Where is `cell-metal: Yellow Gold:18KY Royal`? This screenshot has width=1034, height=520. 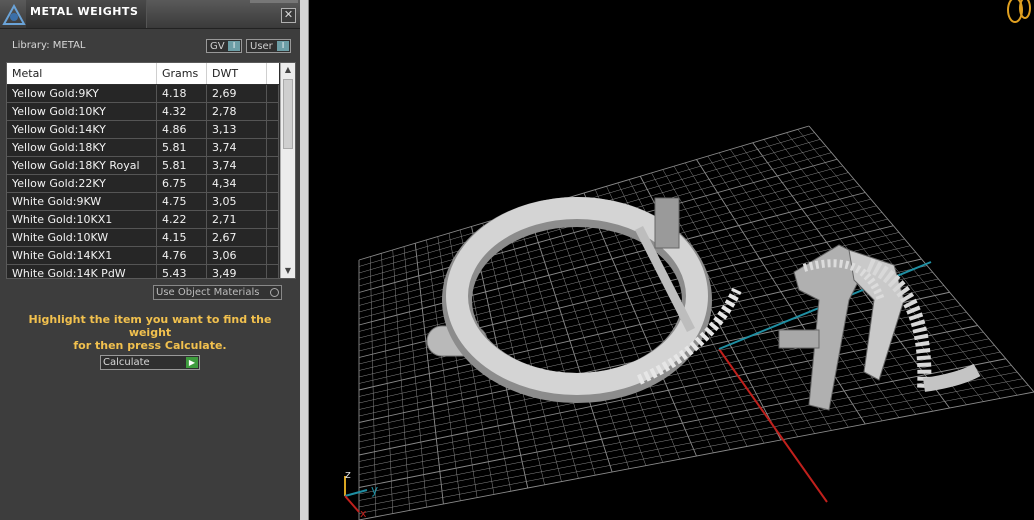 cell-metal: Yellow Gold:18KY Royal is located at coordinates (82, 165).